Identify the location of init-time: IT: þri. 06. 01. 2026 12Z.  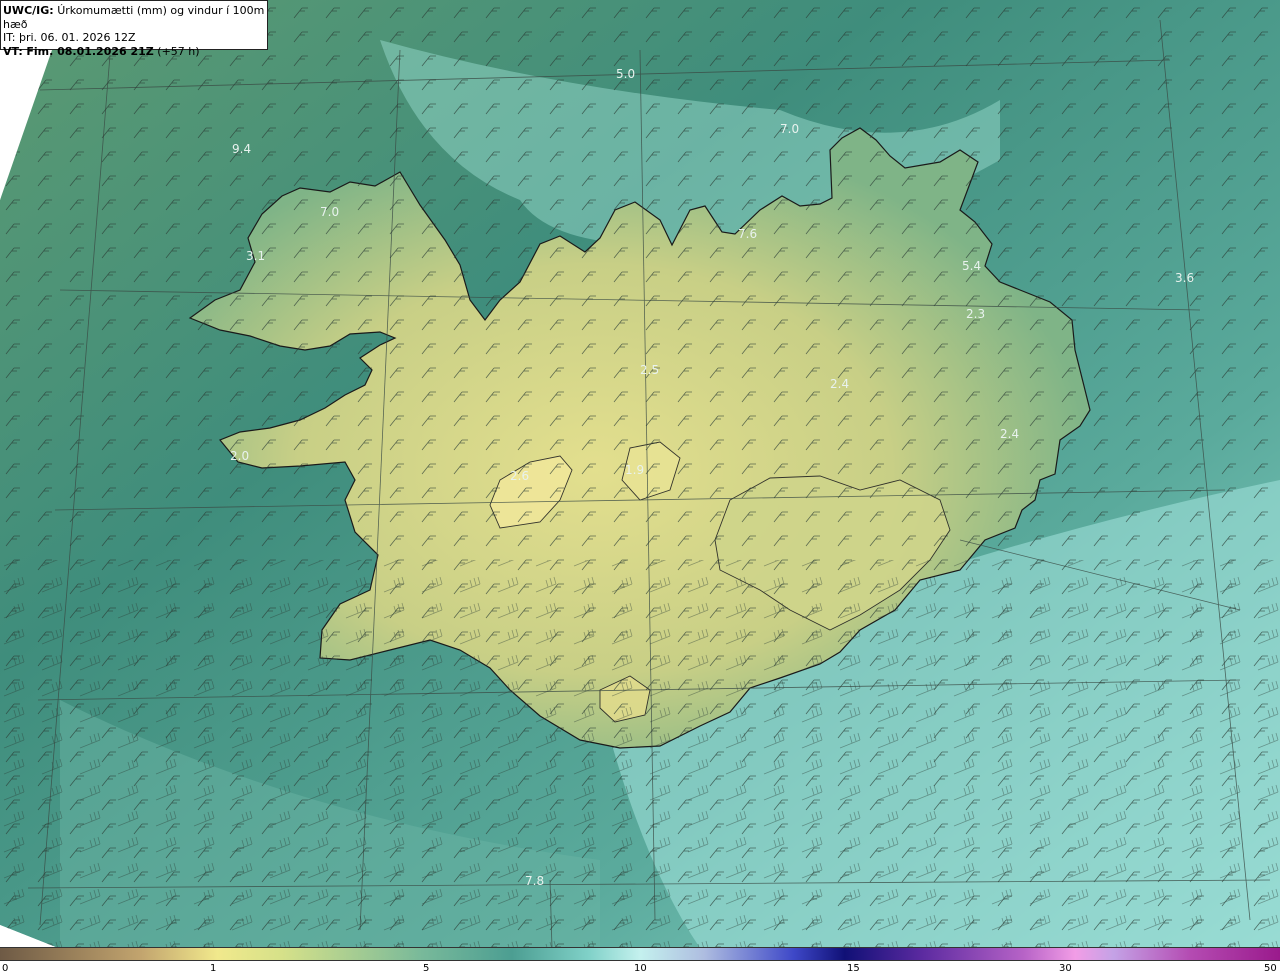
(69, 37).